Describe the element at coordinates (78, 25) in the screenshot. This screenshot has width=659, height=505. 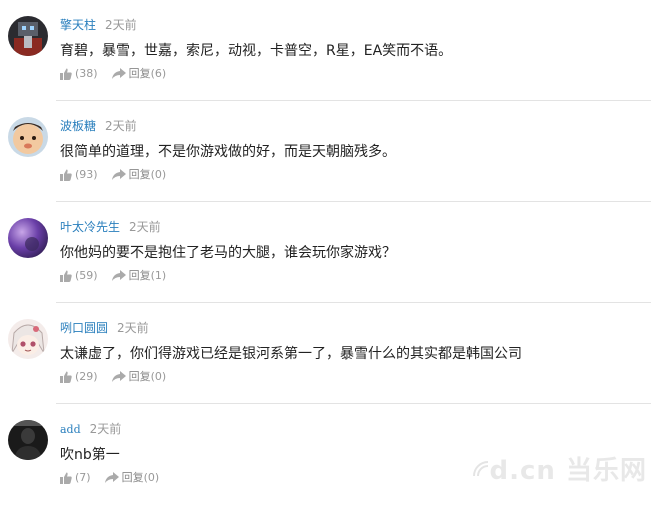
I see `username-link: 擎天柱` at that location.